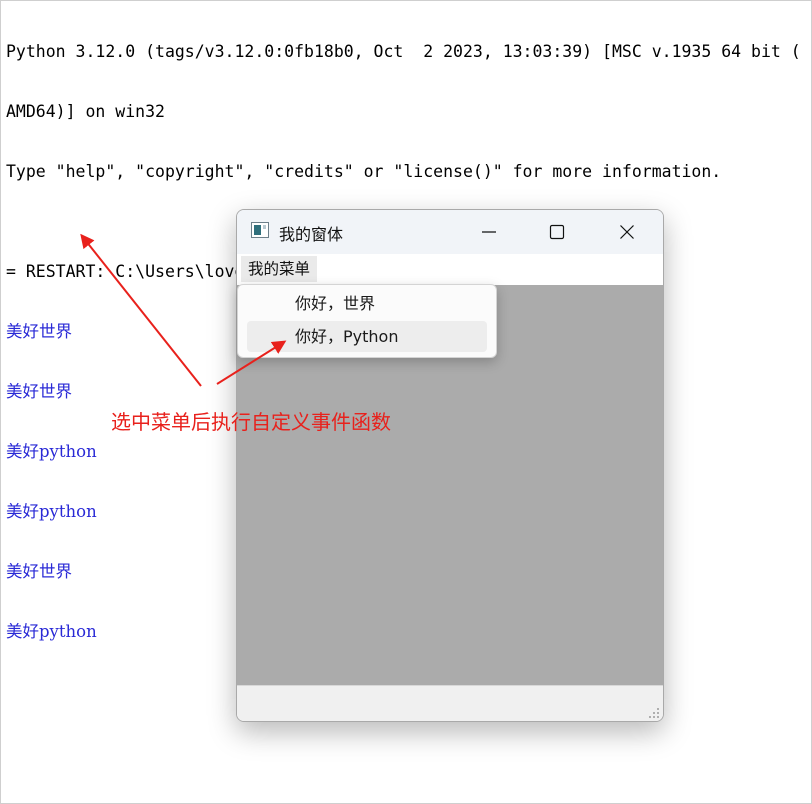 The image size is (812, 804). What do you see at coordinates (141, 310) in the screenshot?
I see `arrow-to-shell-output` at bounding box center [141, 310].